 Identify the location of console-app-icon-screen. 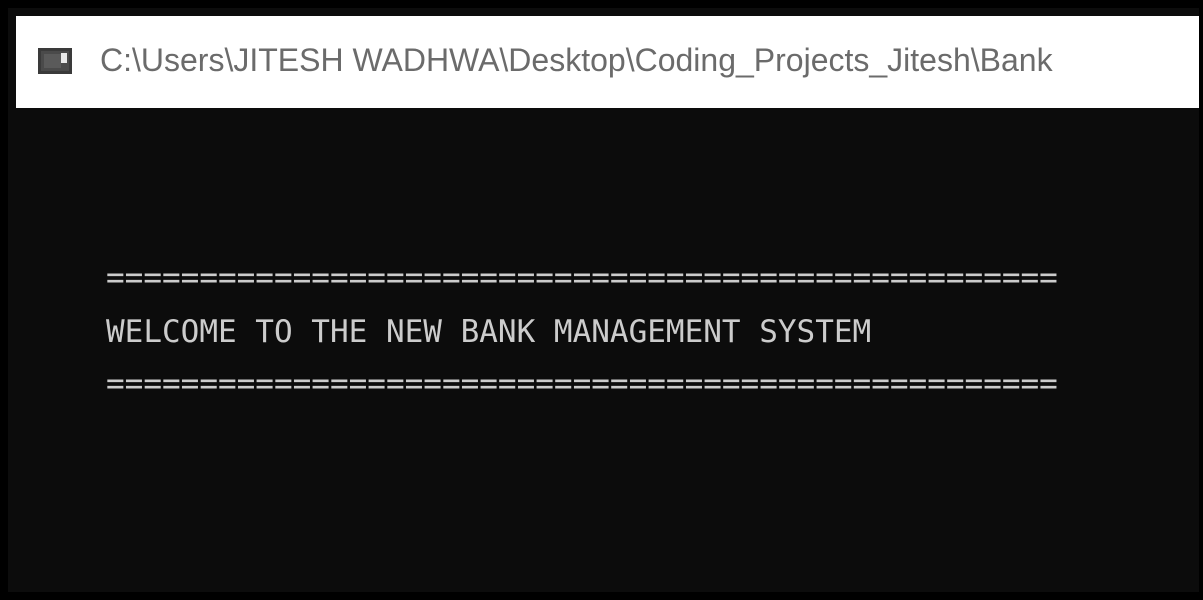
(52, 61).